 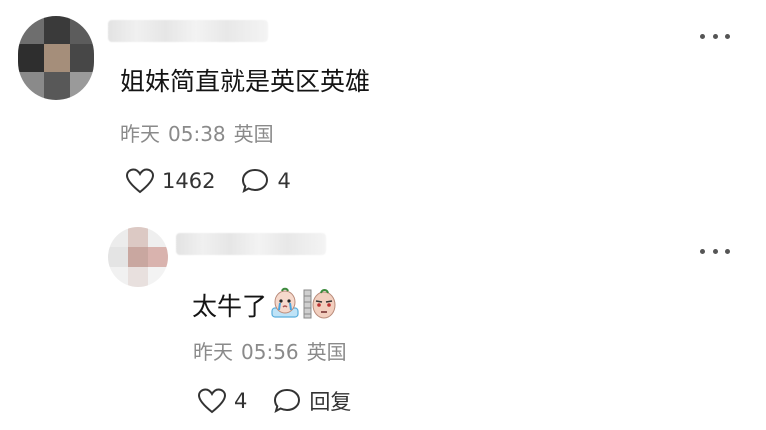 I want to click on reply-text: 太牛了, so click(x=230, y=306).